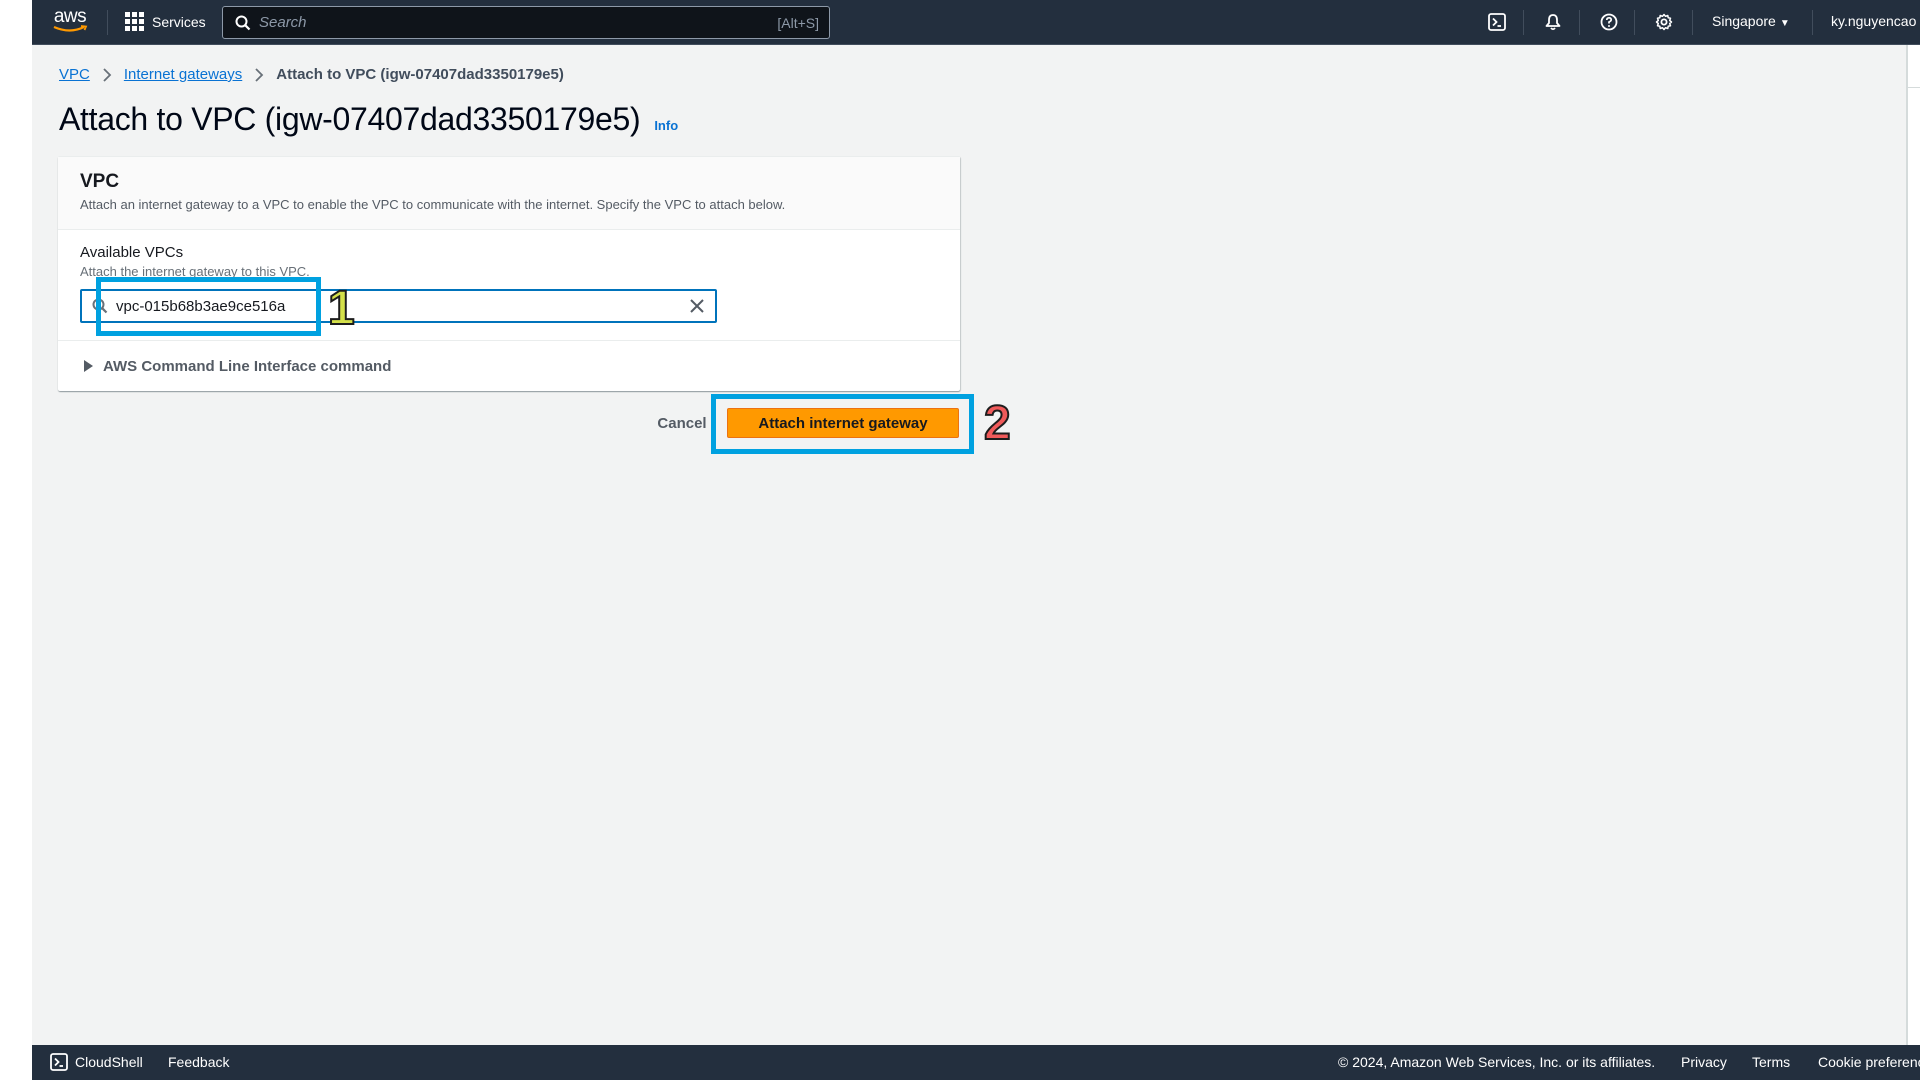 The height and width of the screenshot is (1080, 1920). Describe the element at coordinates (350, 119) in the screenshot. I see `page-title: Attach to VPC (igw-07407dad3350179e5)` at that location.